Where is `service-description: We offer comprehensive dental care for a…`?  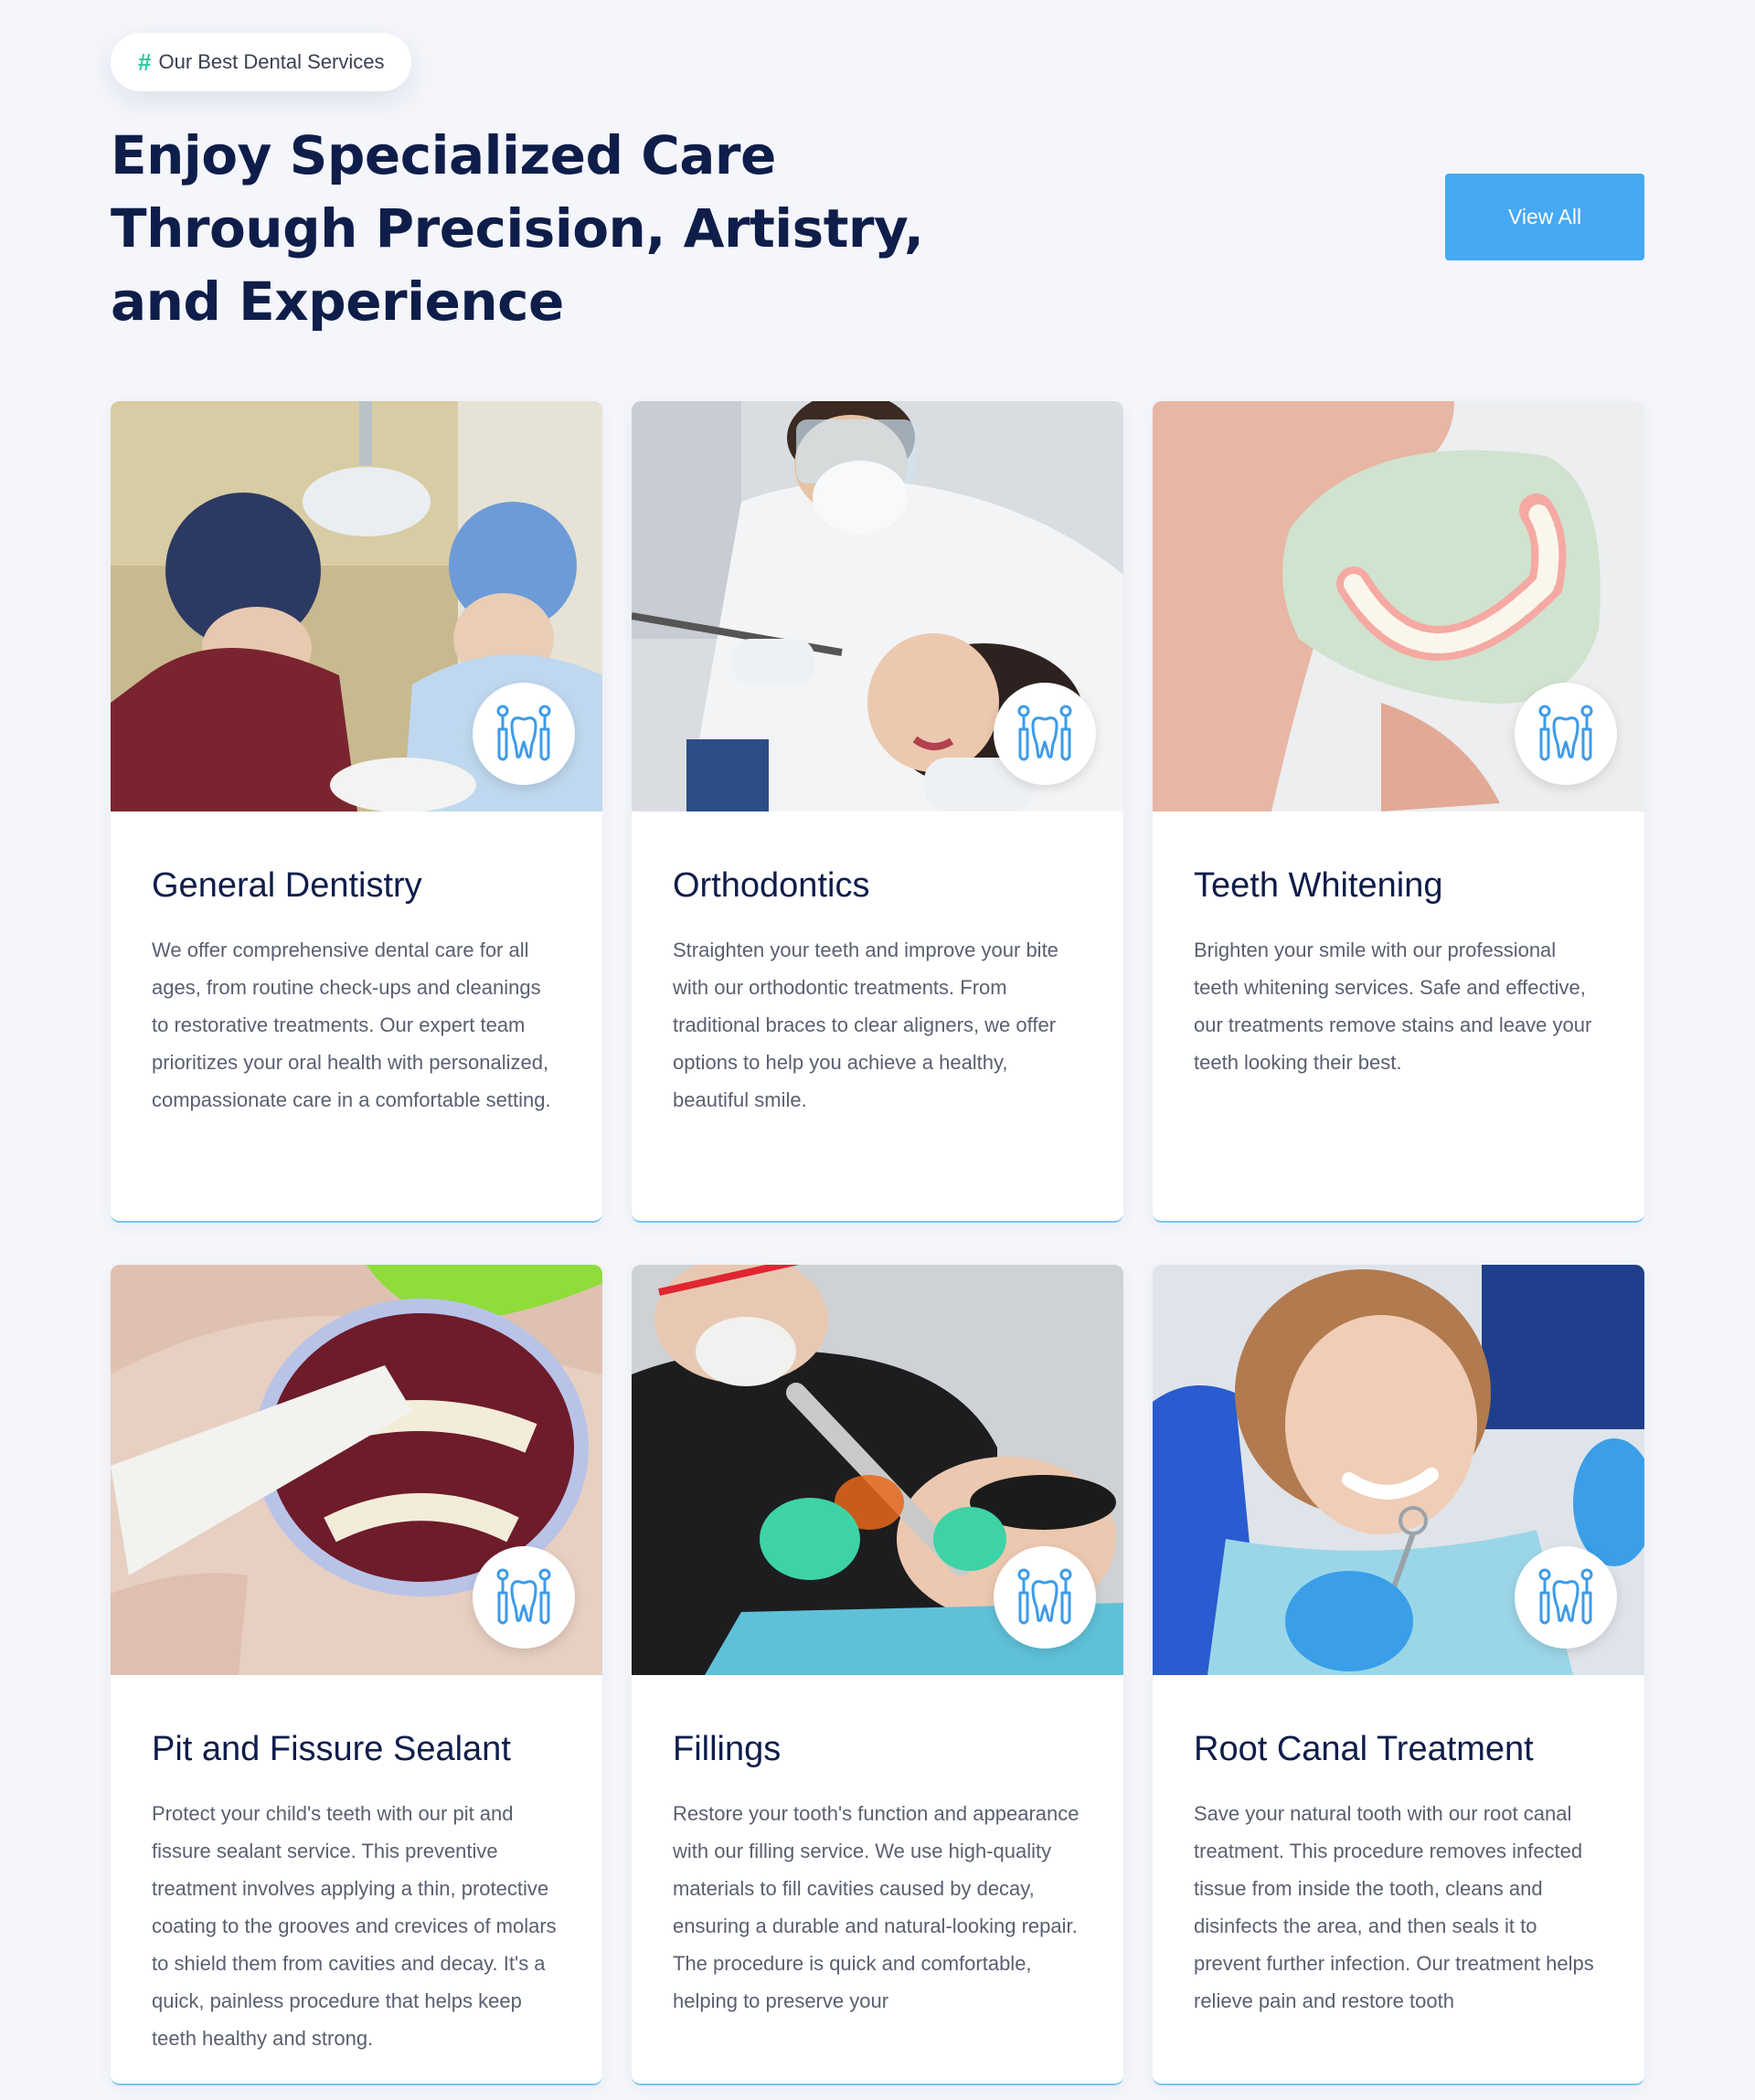 service-description: We offer comprehensive dental care for a… is located at coordinates (352, 1025).